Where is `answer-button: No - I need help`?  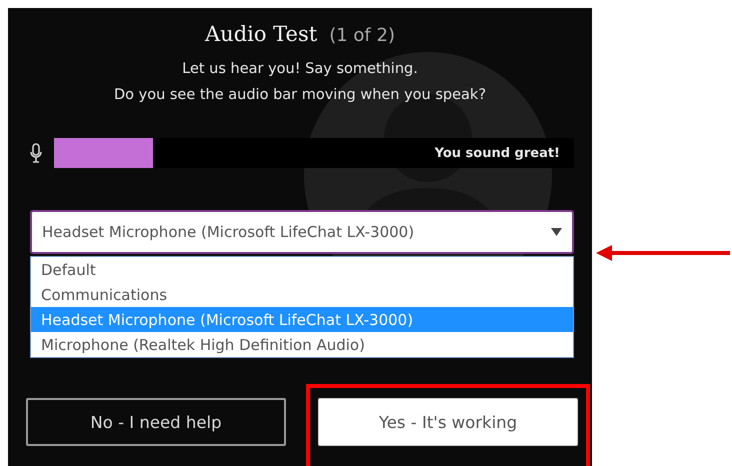 answer-button: No - I need help is located at coordinates (156, 422).